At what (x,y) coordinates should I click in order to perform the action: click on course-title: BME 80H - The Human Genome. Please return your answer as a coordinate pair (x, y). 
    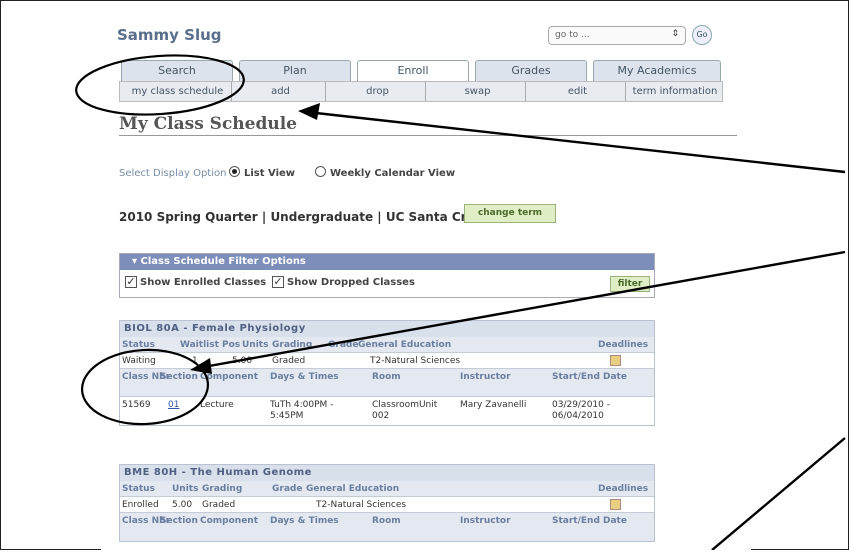
    Looking at the image, I should click on (387, 473).